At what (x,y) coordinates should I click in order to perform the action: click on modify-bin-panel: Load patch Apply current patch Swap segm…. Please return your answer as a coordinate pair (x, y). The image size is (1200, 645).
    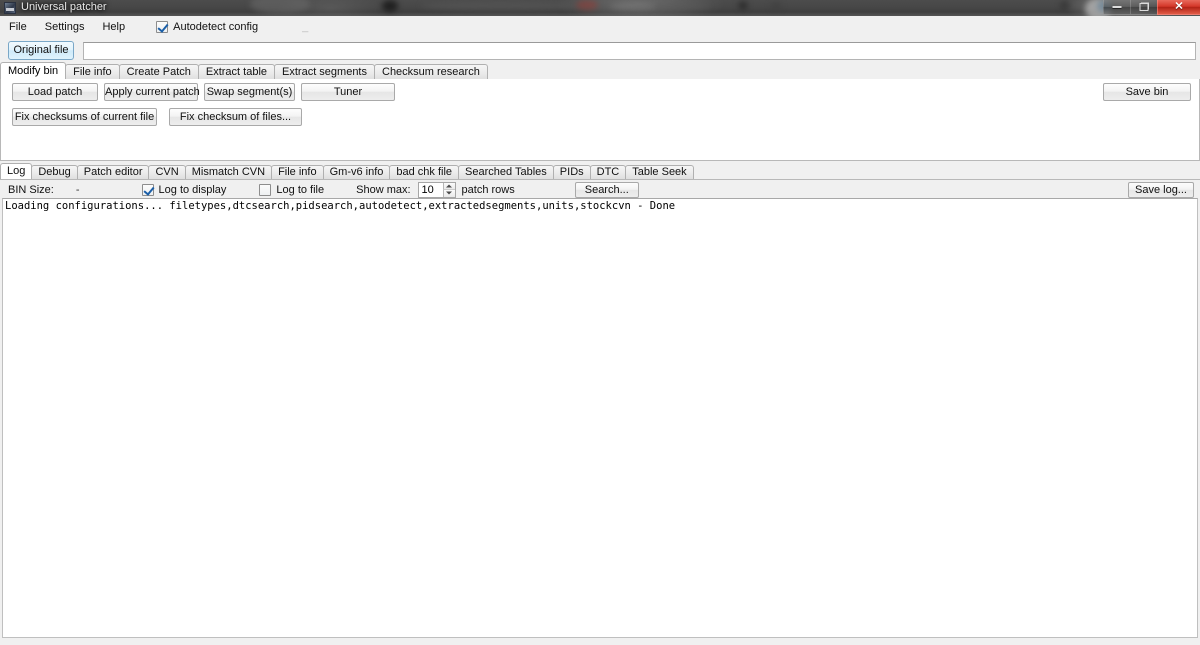
    Looking at the image, I should click on (600, 120).